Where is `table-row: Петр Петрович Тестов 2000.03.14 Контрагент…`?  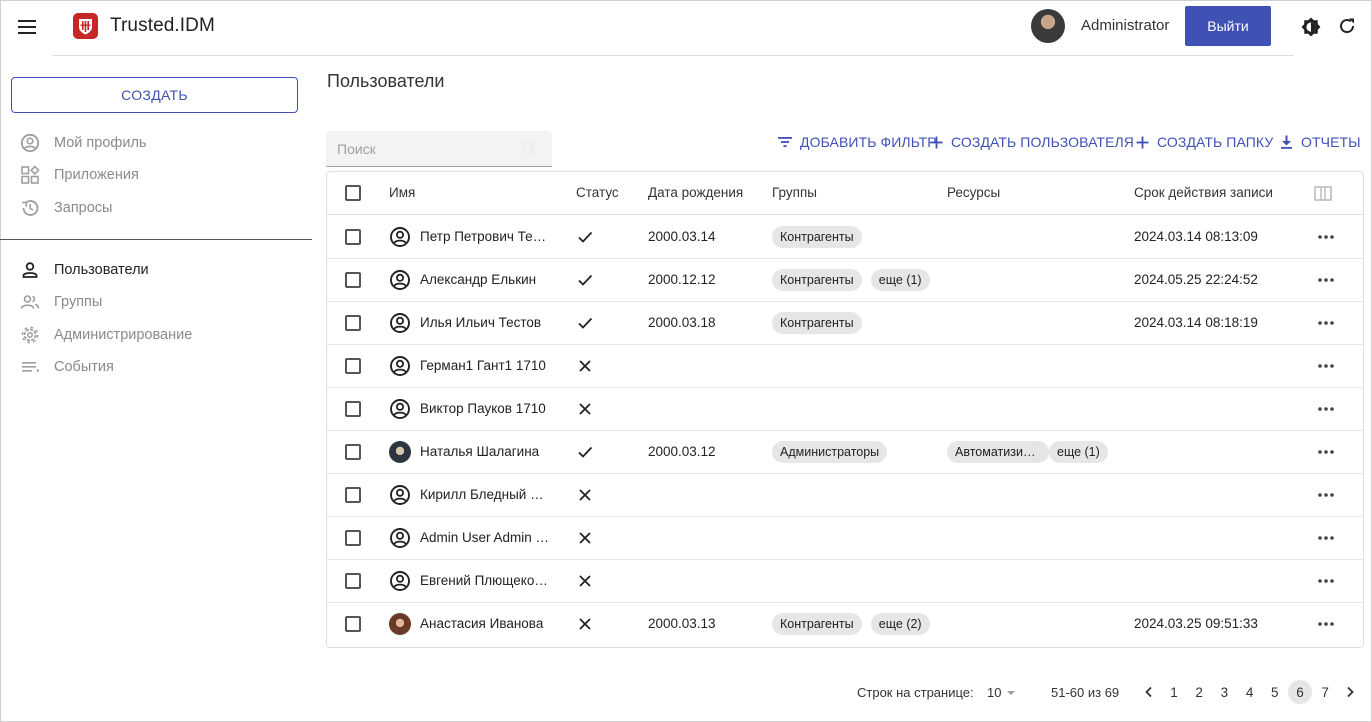 table-row: Петр Петрович Тестов 2000.03.14 Контрагент… is located at coordinates (845, 237).